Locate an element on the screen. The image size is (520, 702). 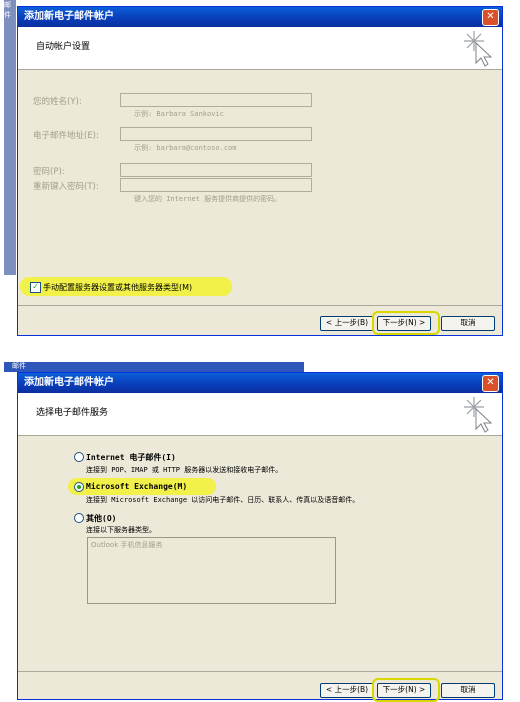
exchange-label: Microsoft Exchange(M) is located at coordinates (137, 486).